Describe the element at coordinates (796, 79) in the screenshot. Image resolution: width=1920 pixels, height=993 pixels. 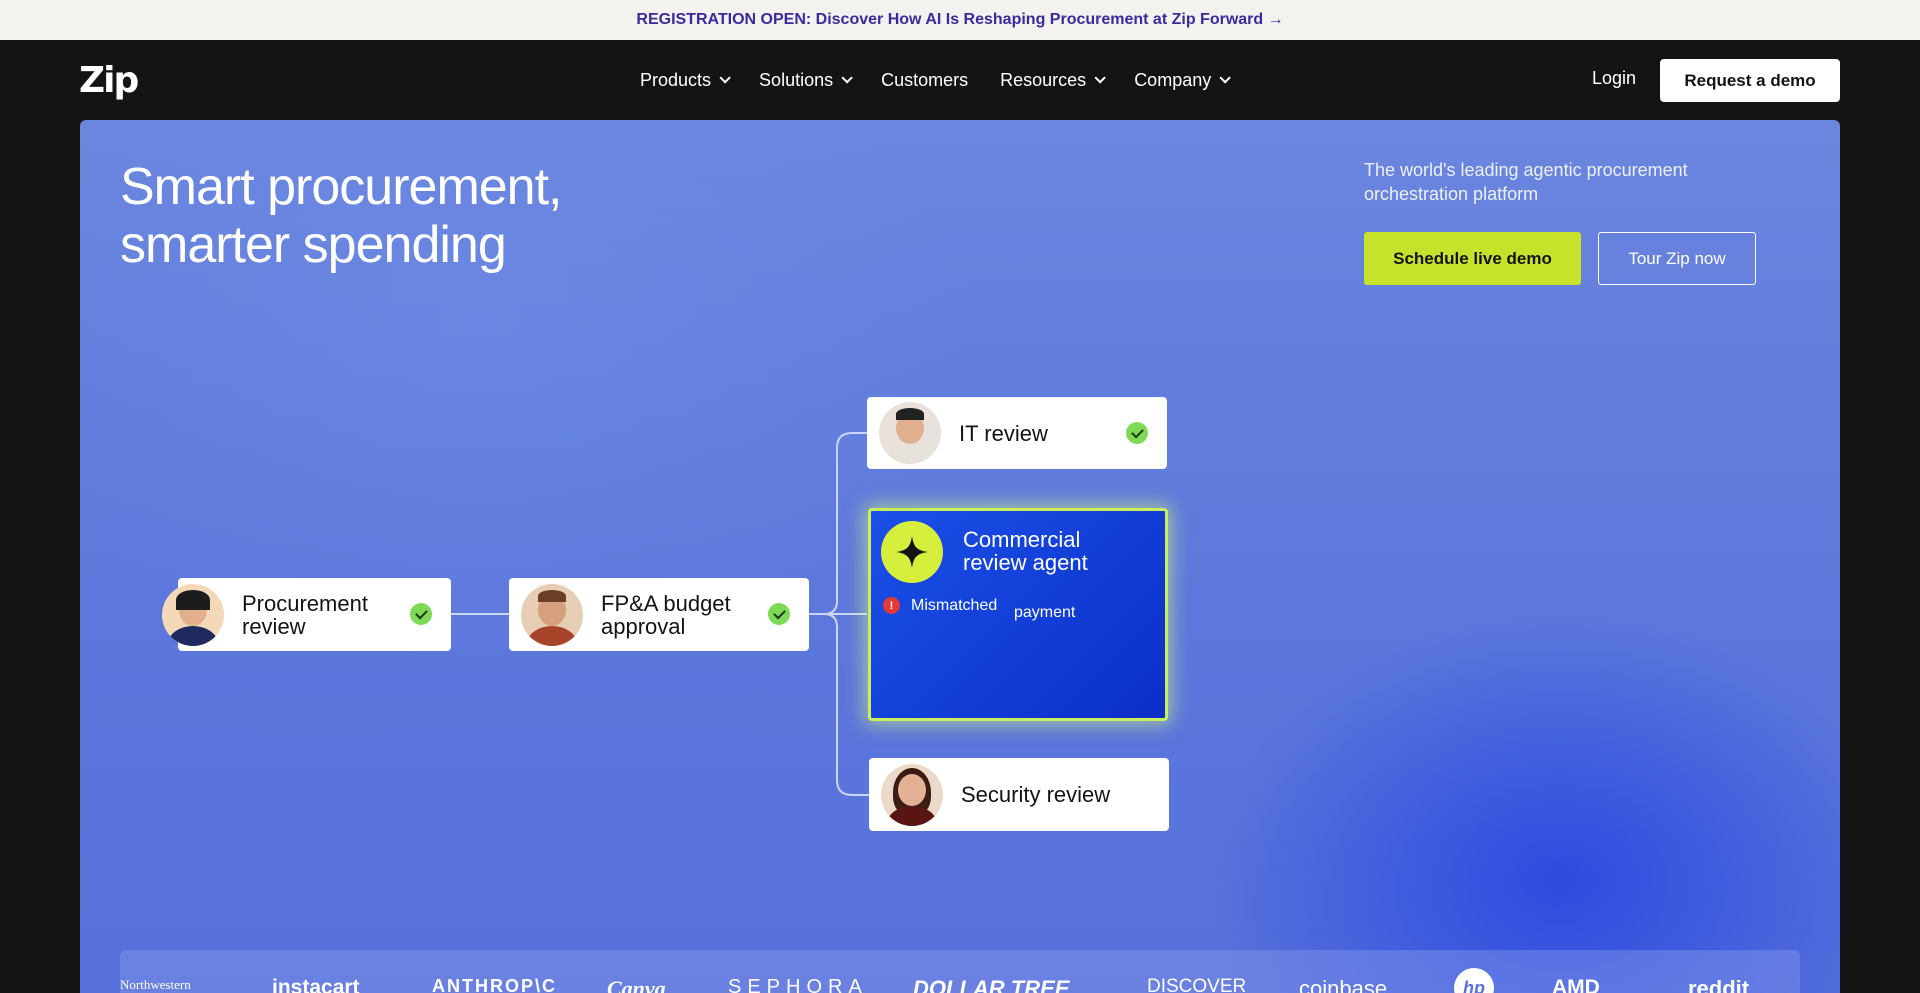
I see `nav-solutions-label: Solutions` at that location.